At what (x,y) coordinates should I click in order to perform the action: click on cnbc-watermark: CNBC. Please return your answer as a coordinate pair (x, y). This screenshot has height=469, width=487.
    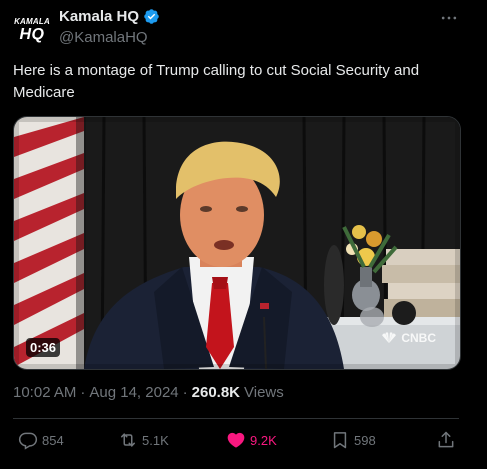
    Looking at the image, I should click on (408, 338).